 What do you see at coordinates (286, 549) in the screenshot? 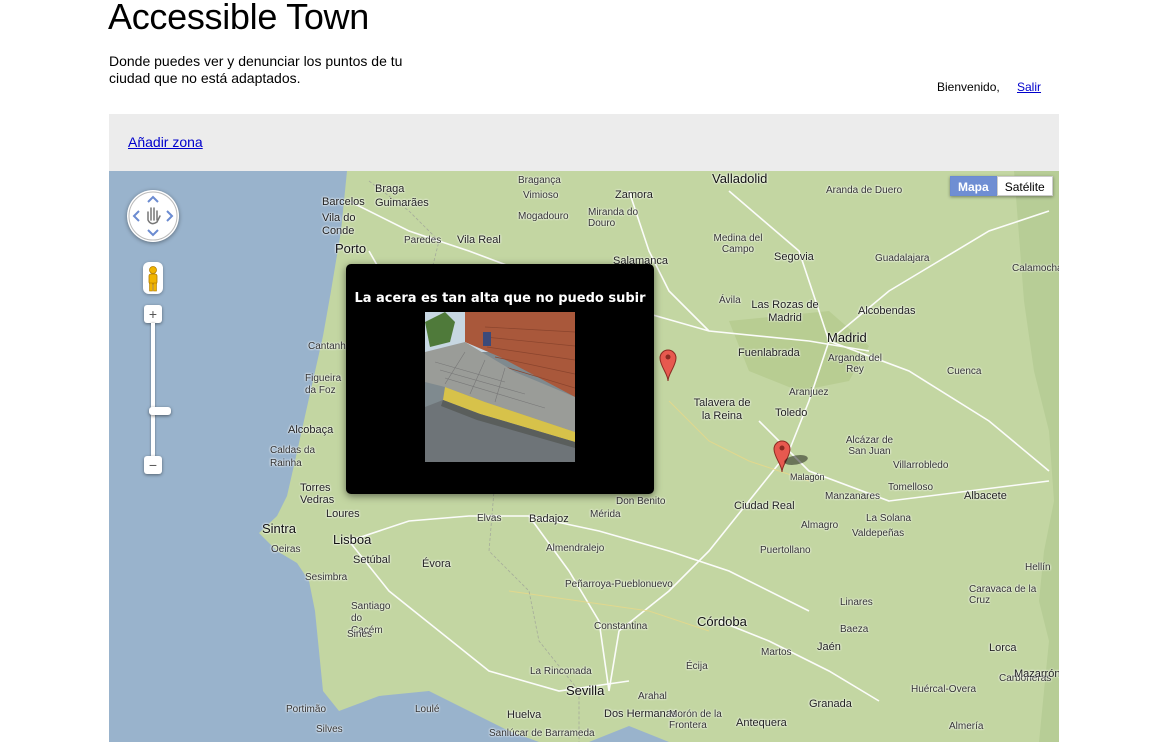
I see `place-label: Oeiras` at bounding box center [286, 549].